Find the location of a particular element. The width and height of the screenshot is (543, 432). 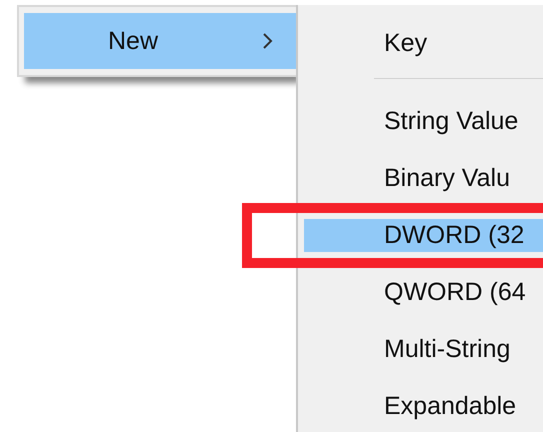

menu-item: New is located at coordinates (160, 41).